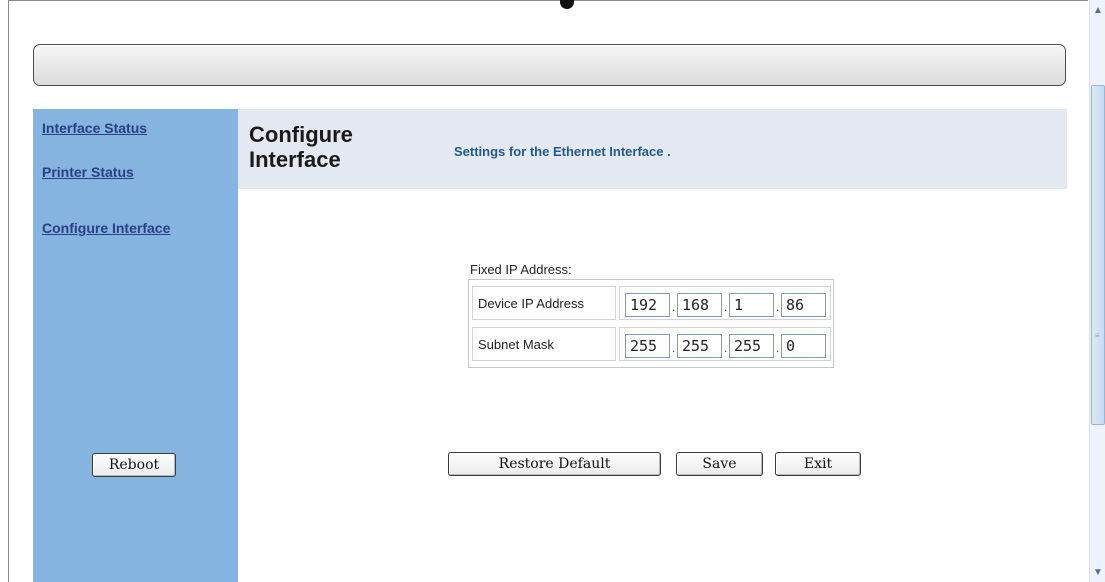 The height and width of the screenshot is (582, 1105). I want to click on device-ip-inputs: . . ., so click(725, 303).